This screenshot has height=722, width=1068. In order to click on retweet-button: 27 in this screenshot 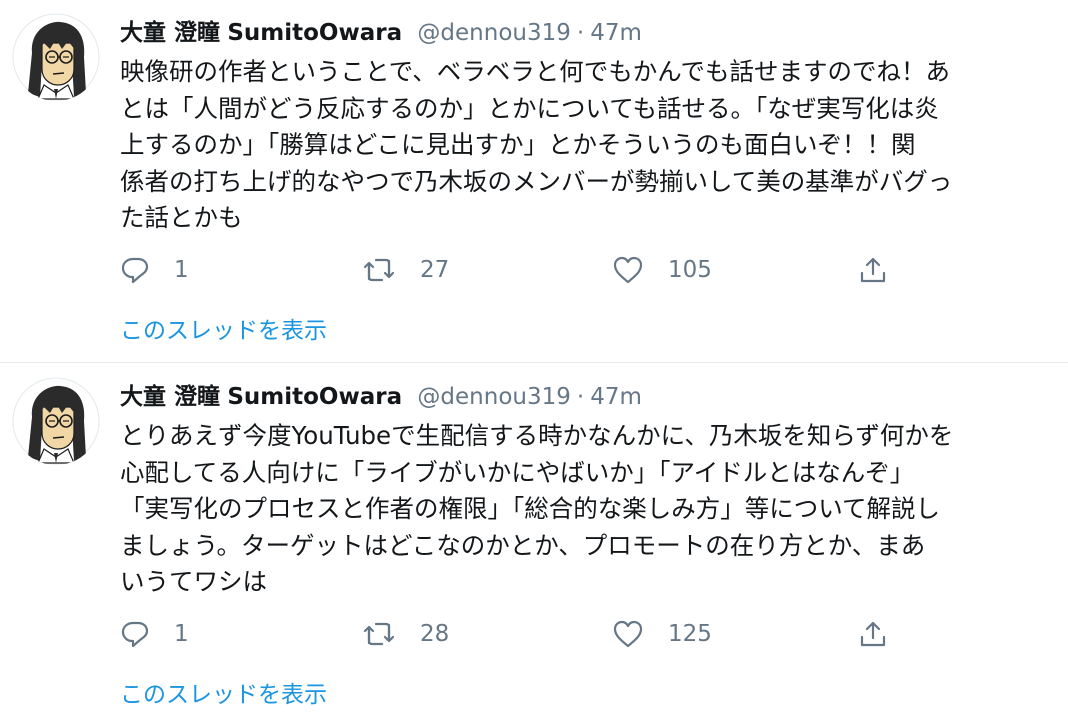, I will do `click(405, 270)`.